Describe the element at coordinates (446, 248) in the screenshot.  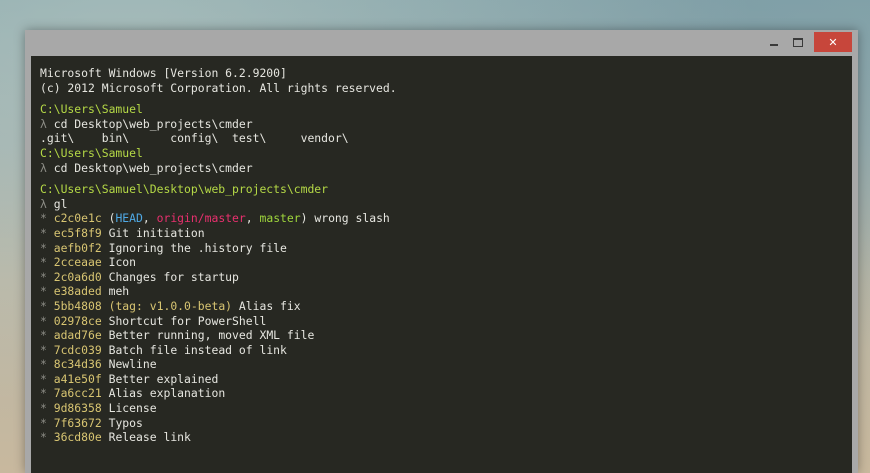
I see `git-log-entry: * aefb0f2 Ignoring the .history file` at that location.